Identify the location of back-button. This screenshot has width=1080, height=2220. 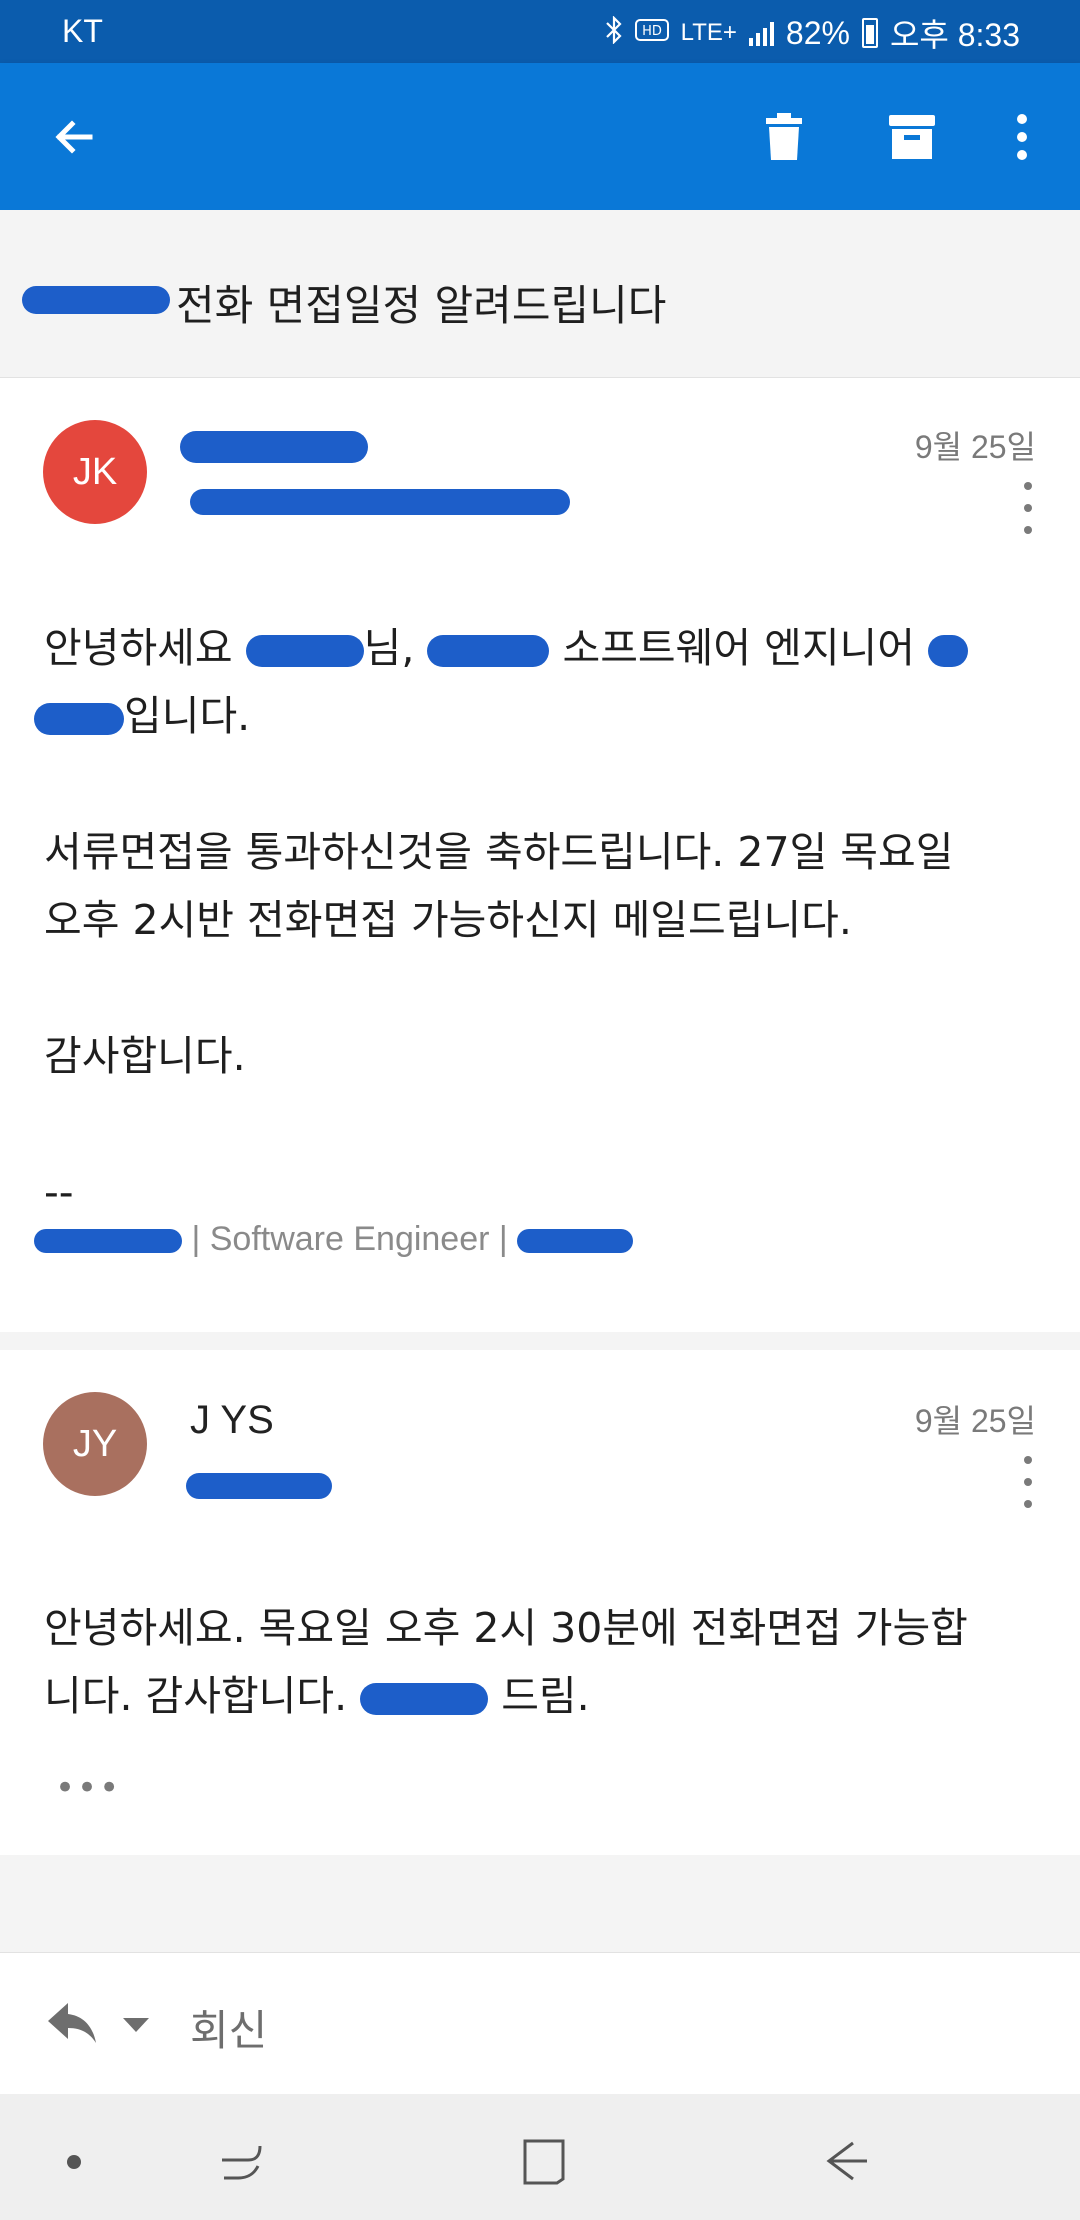
(74, 137).